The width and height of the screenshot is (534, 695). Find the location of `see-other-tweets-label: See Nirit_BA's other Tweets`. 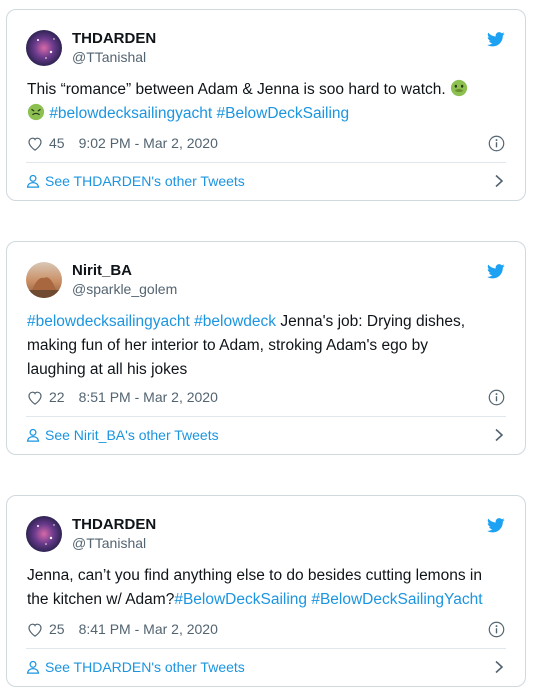

see-other-tweets-label: See Nirit_BA's other Tweets is located at coordinates (132, 435).